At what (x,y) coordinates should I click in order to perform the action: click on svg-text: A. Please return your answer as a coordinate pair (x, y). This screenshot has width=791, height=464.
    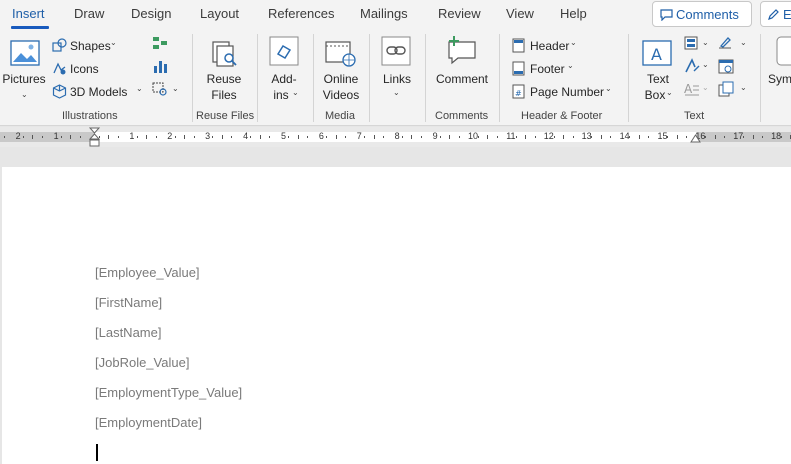
    Looking at the image, I should click on (656, 54).